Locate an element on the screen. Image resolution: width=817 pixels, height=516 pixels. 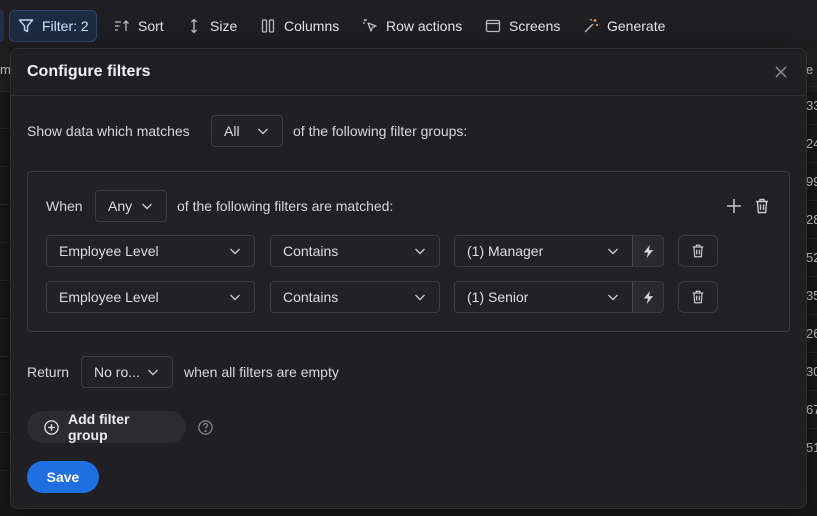
filter-value-select: (1) Senior is located at coordinates (543, 297).